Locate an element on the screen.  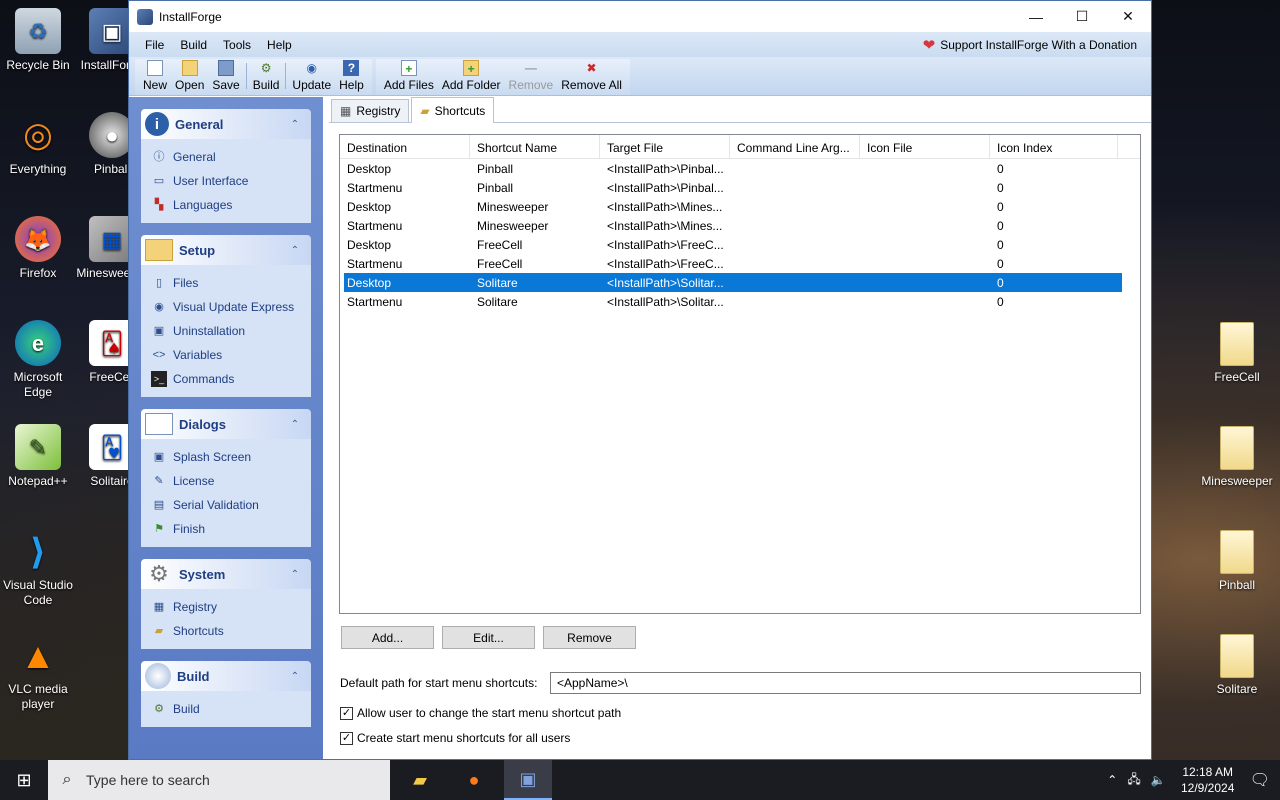
desktop-icon-vscode: ⟩ Visual Studio Code is located at coordinates (38, 568).